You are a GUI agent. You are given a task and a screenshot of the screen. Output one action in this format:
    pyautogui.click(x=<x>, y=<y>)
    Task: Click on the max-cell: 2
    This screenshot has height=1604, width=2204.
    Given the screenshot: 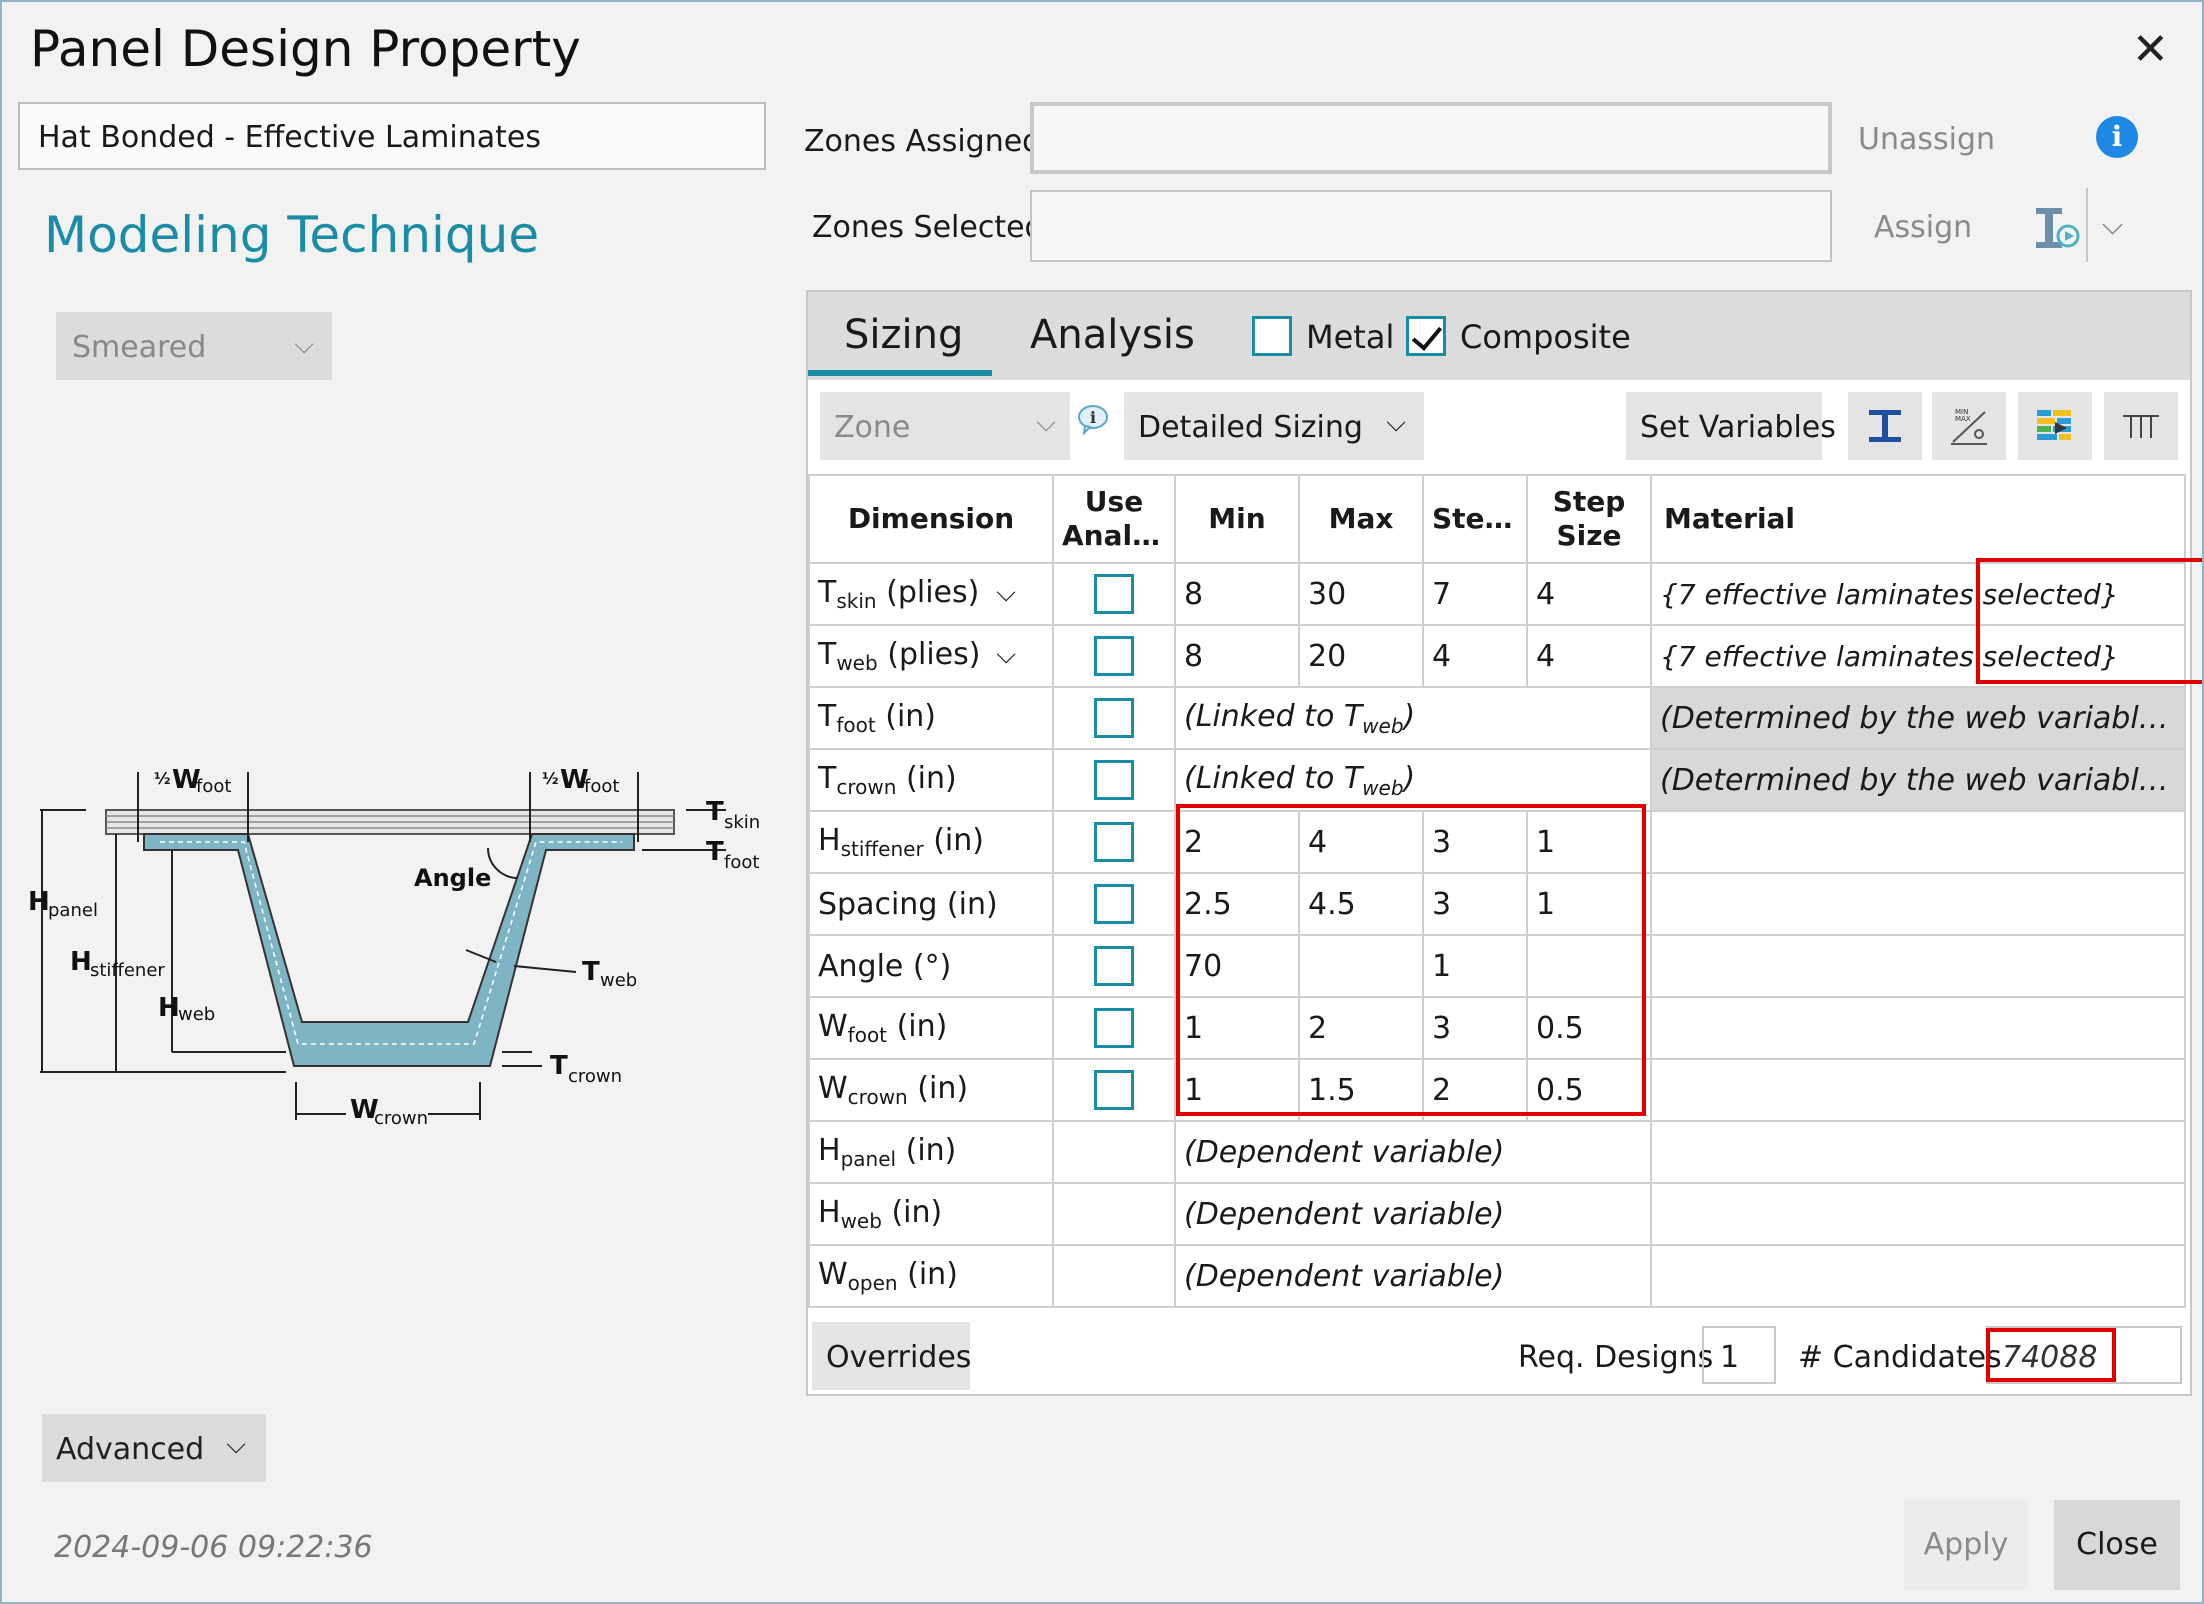 What is the action you would take?
    pyautogui.click(x=1361, y=1028)
    